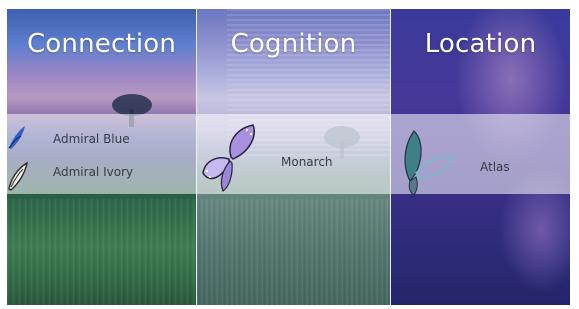 The height and width of the screenshot is (309, 579). What do you see at coordinates (93, 172) in the screenshot?
I see `admiral-ivory-label: Admiral Ivory` at bounding box center [93, 172].